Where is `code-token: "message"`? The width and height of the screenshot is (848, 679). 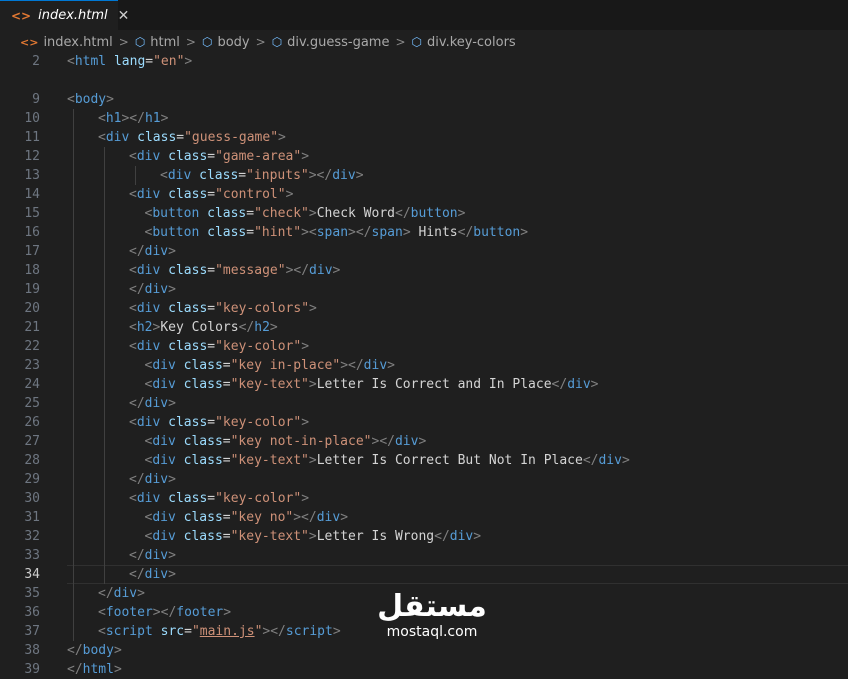 code-token: "message" is located at coordinates (250, 270).